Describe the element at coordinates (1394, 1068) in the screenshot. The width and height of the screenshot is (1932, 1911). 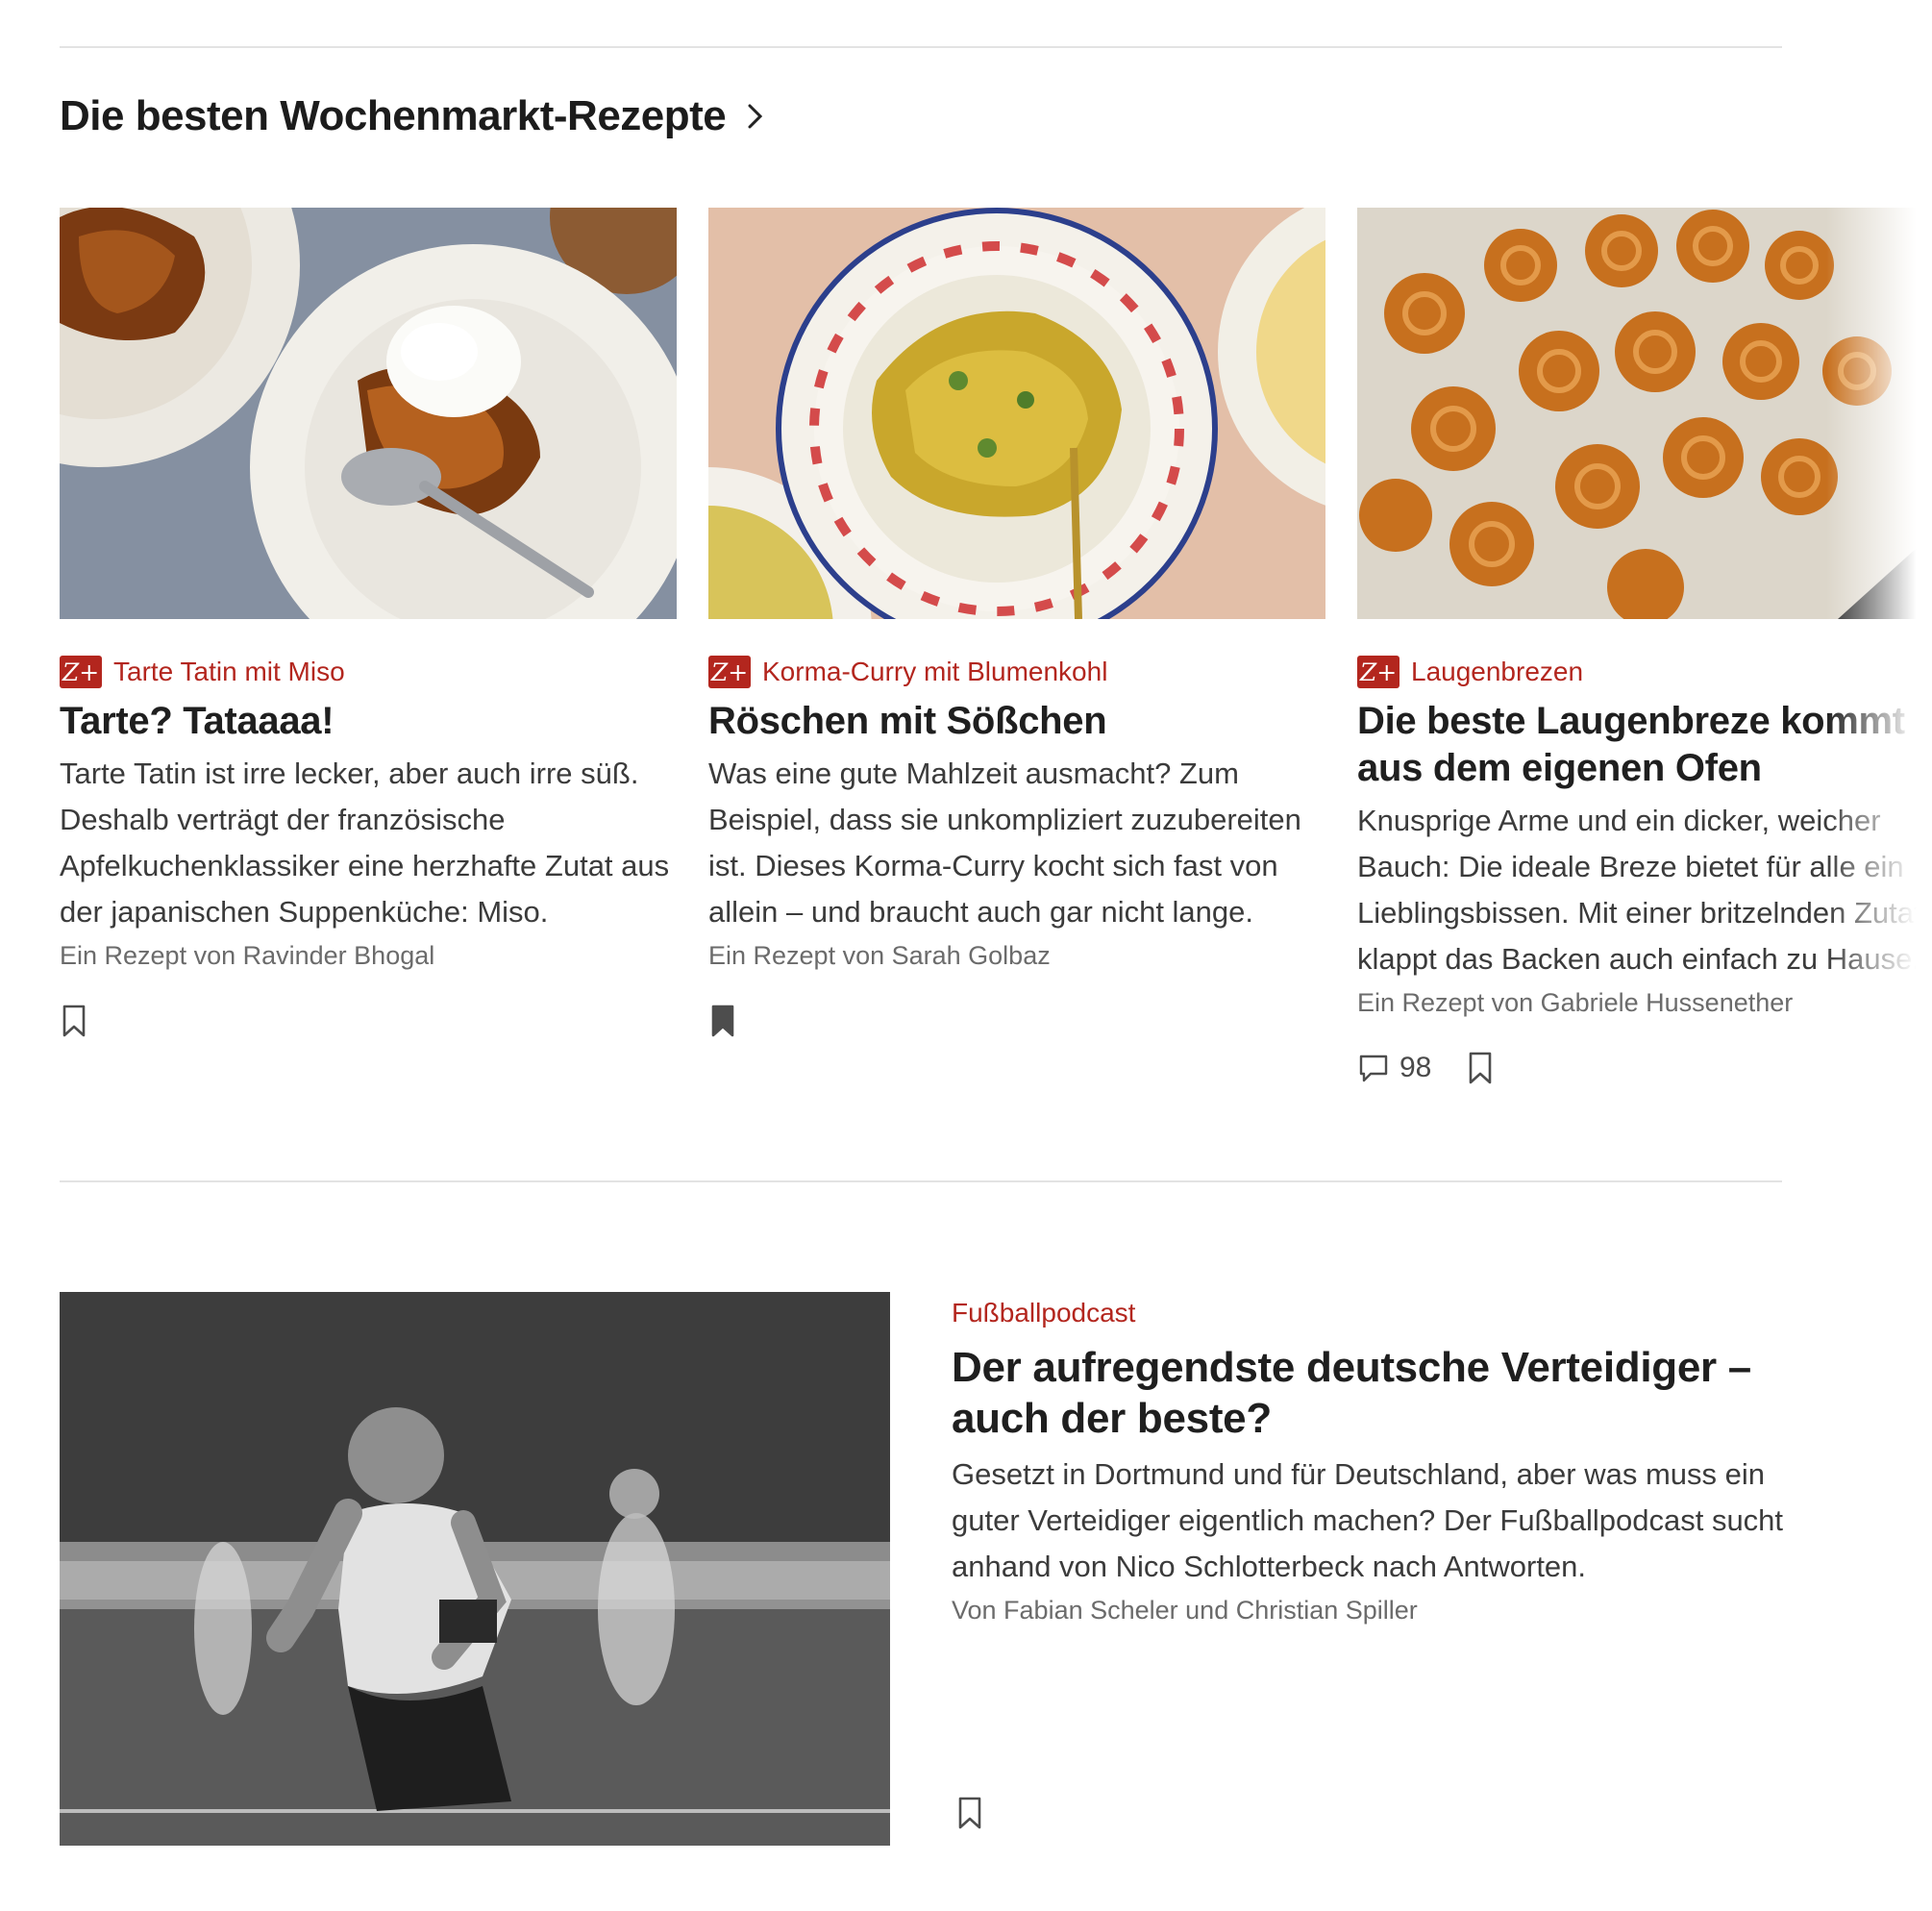
I see `comments-link: 98` at that location.